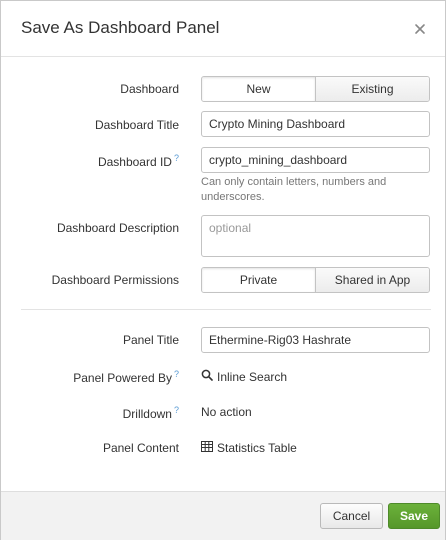  What do you see at coordinates (223, 515) in the screenshot?
I see `dialog-footer: Cancel Save` at bounding box center [223, 515].